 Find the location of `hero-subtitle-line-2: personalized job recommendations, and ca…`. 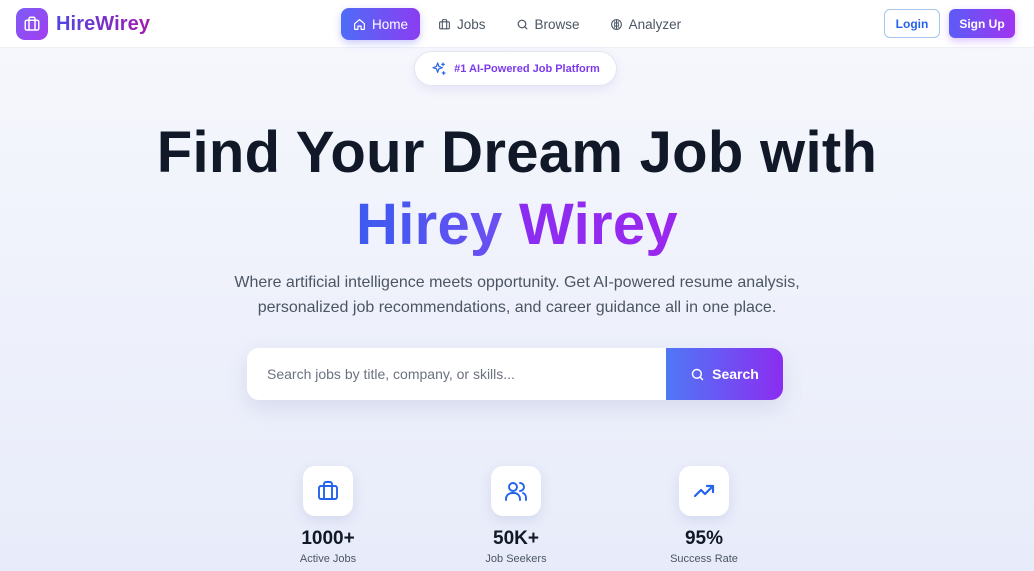

hero-subtitle-line-2: personalized job recommendations, and ca… is located at coordinates (517, 307).